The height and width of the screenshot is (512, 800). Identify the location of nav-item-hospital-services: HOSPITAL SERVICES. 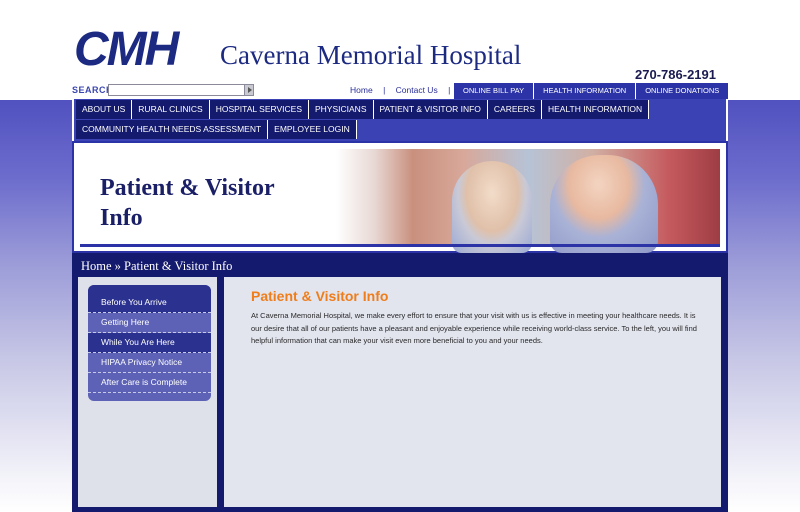
(259, 109).